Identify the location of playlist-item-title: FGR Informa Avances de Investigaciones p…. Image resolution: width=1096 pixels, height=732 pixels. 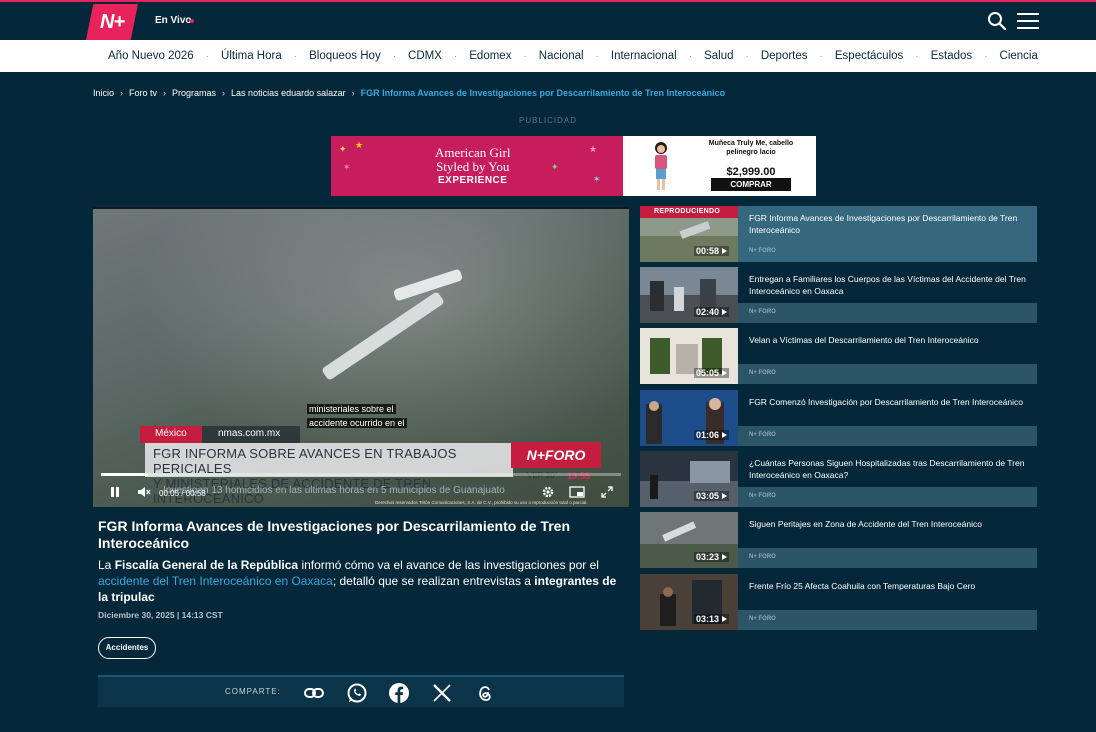
(887, 224).